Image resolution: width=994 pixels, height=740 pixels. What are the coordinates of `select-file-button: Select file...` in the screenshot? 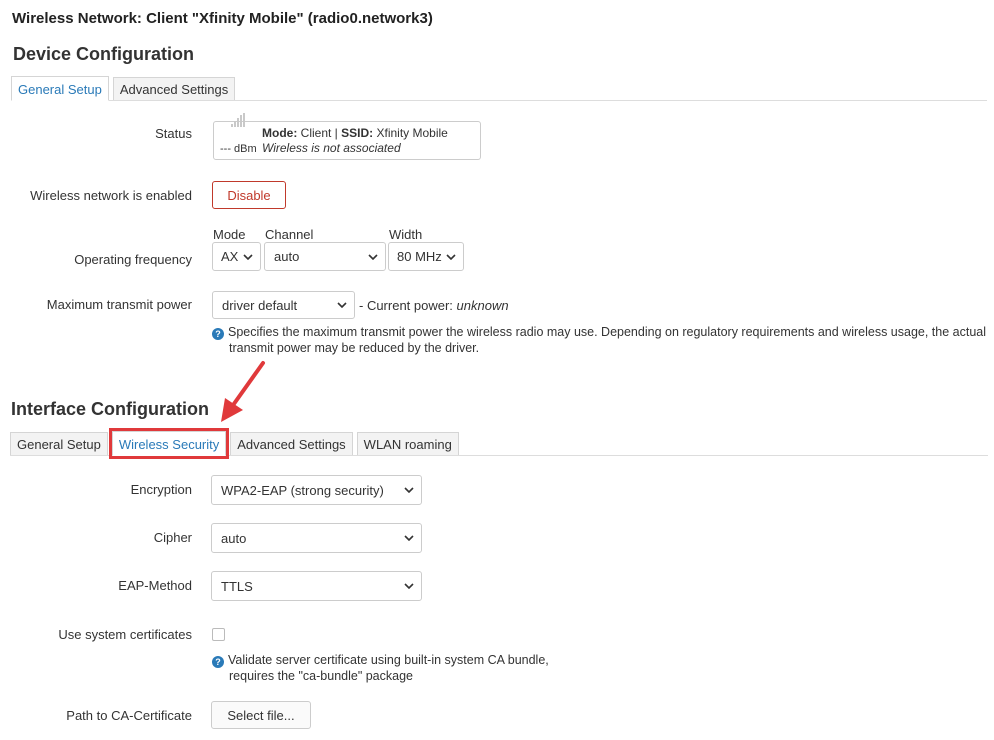 It's located at (261, 715).